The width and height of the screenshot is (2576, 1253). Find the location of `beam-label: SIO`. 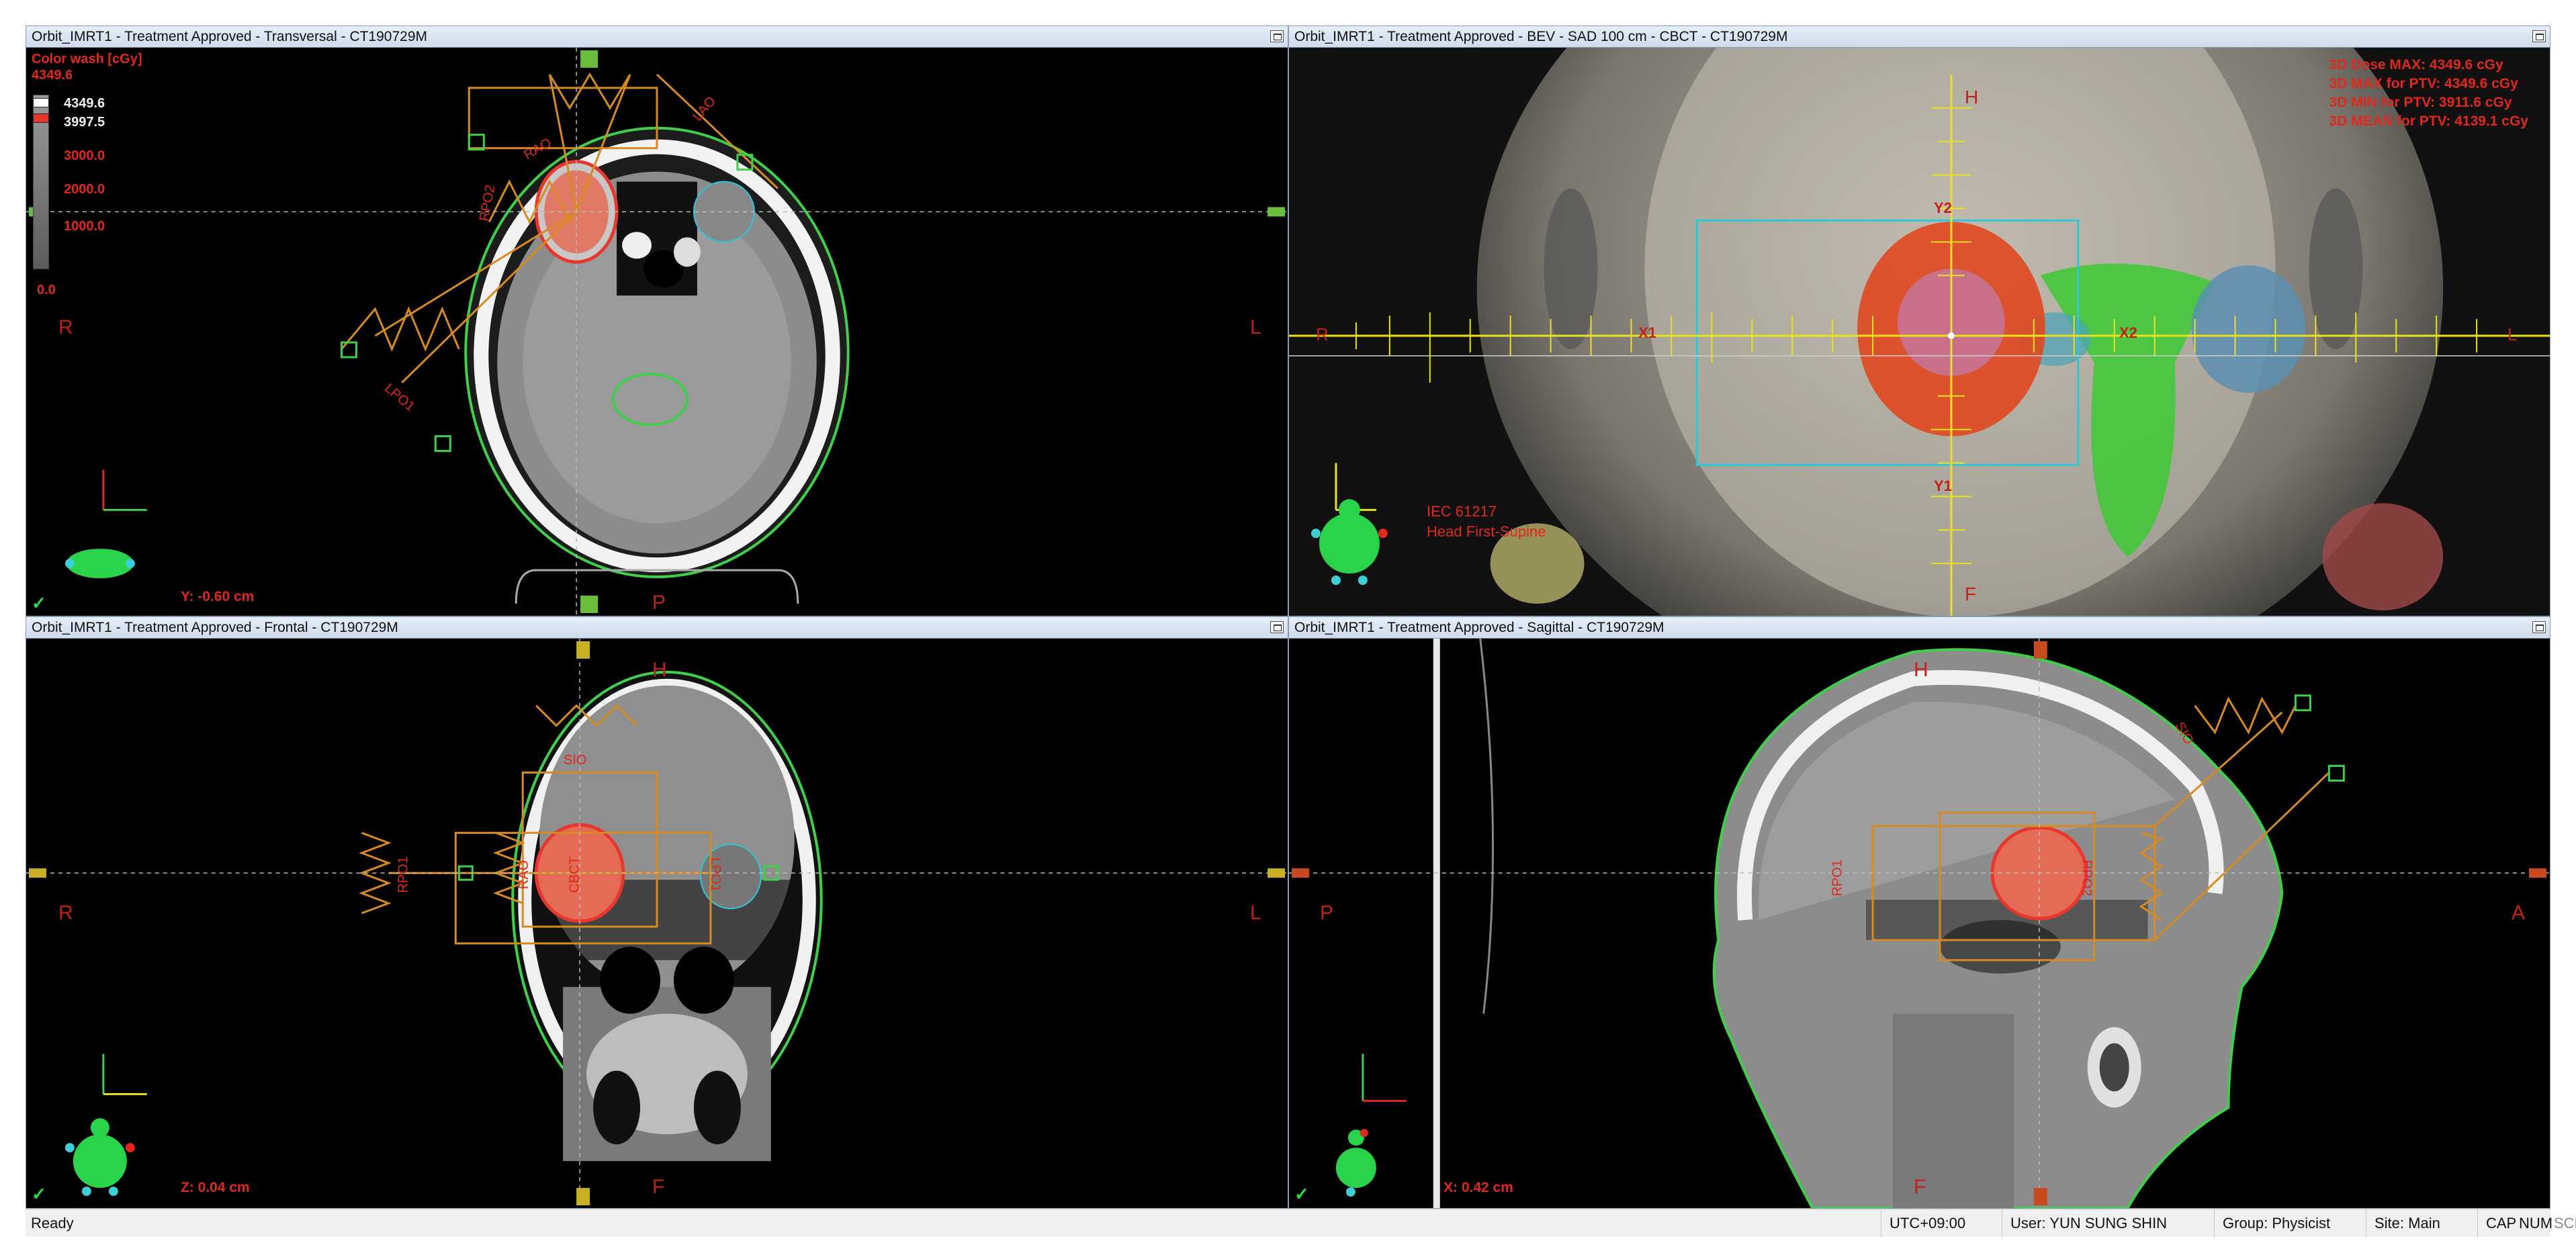

beam-label: SIO is located at coordinates (576, 760).